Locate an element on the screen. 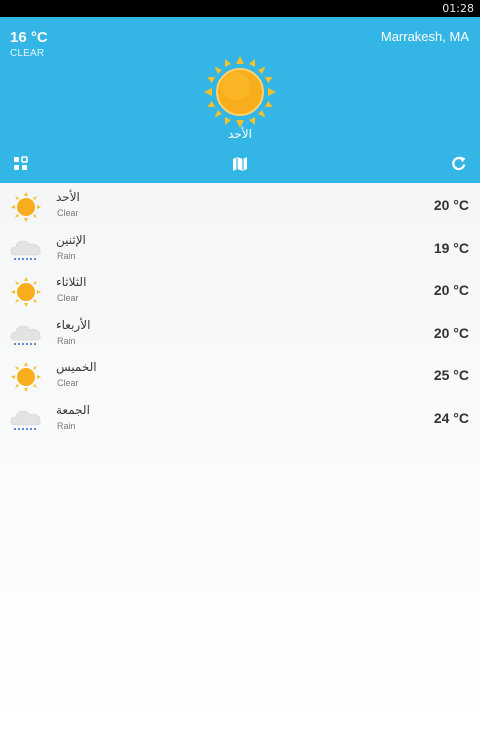 This screenshot has width=480, height=736. map-icon is located at coordinates (240, 164).